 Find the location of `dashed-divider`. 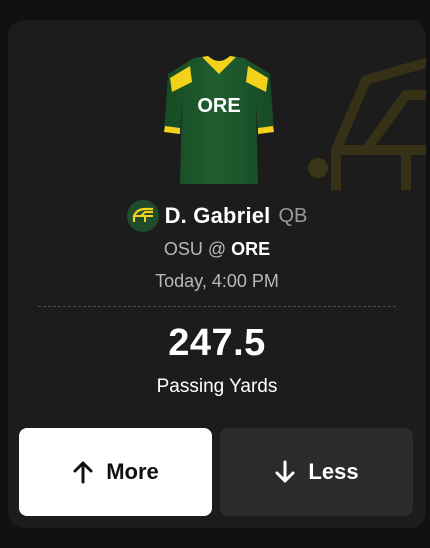

dashed-divider is located at coordinates (217, 306).